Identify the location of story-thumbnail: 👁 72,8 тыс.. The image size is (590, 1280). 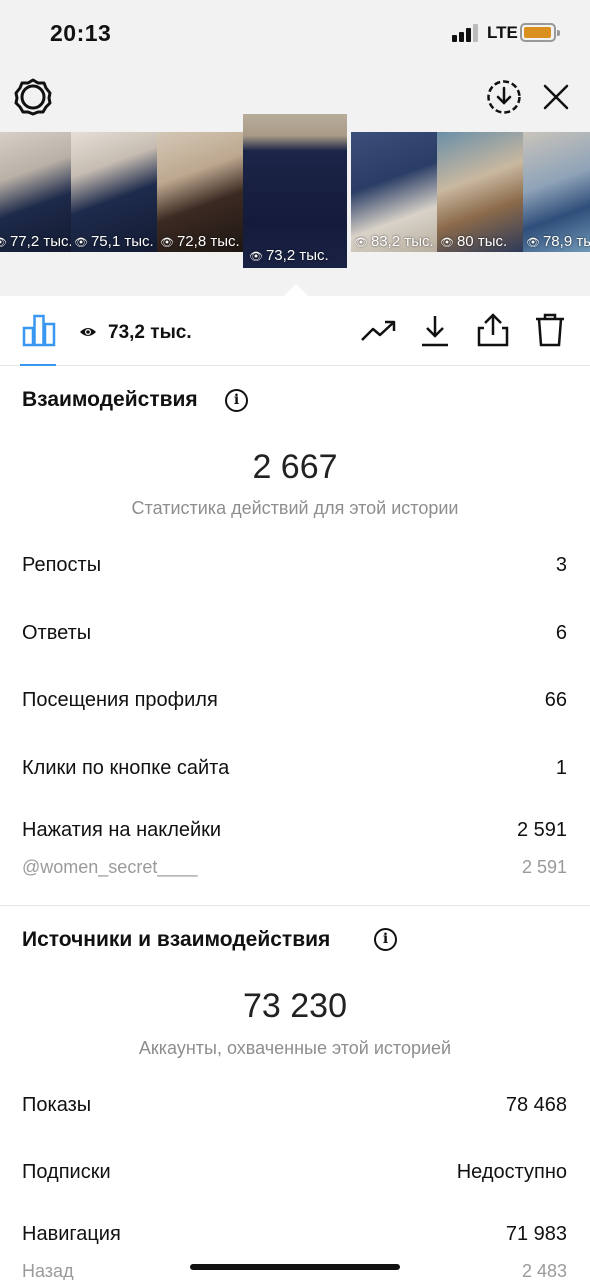
(200, 192).